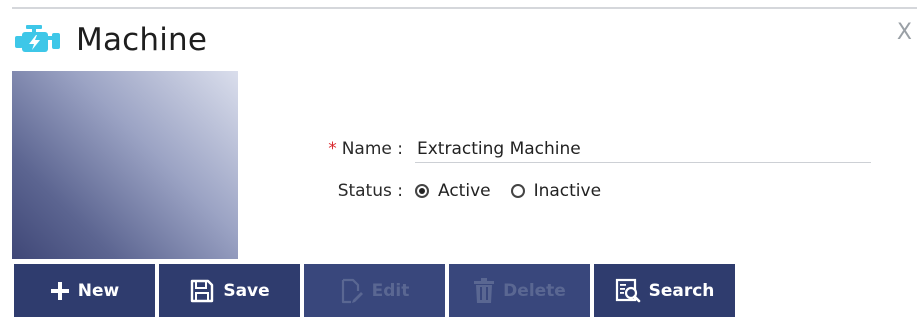 This screenshot has height=318, width=920. I want to click on edit-button: Edit, so click(374, 290).